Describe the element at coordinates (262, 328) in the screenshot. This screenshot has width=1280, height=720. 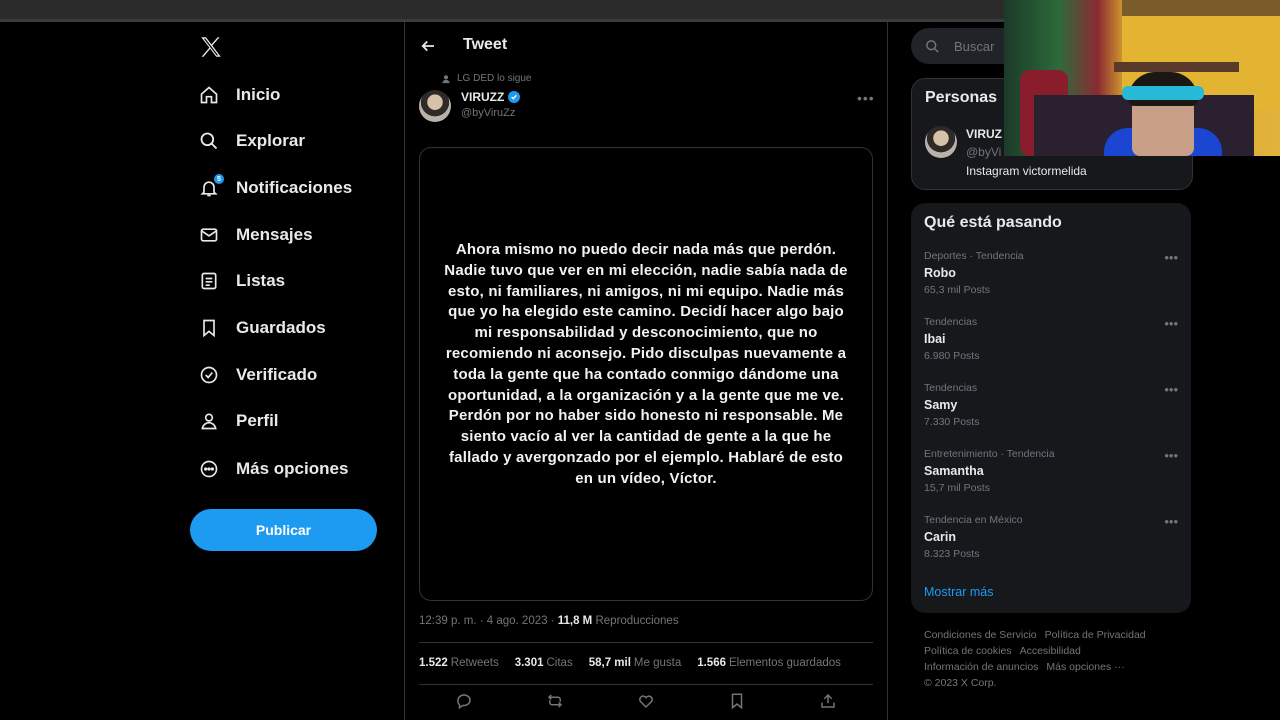
I see `nav-item-guardados: Guardados` at that location.